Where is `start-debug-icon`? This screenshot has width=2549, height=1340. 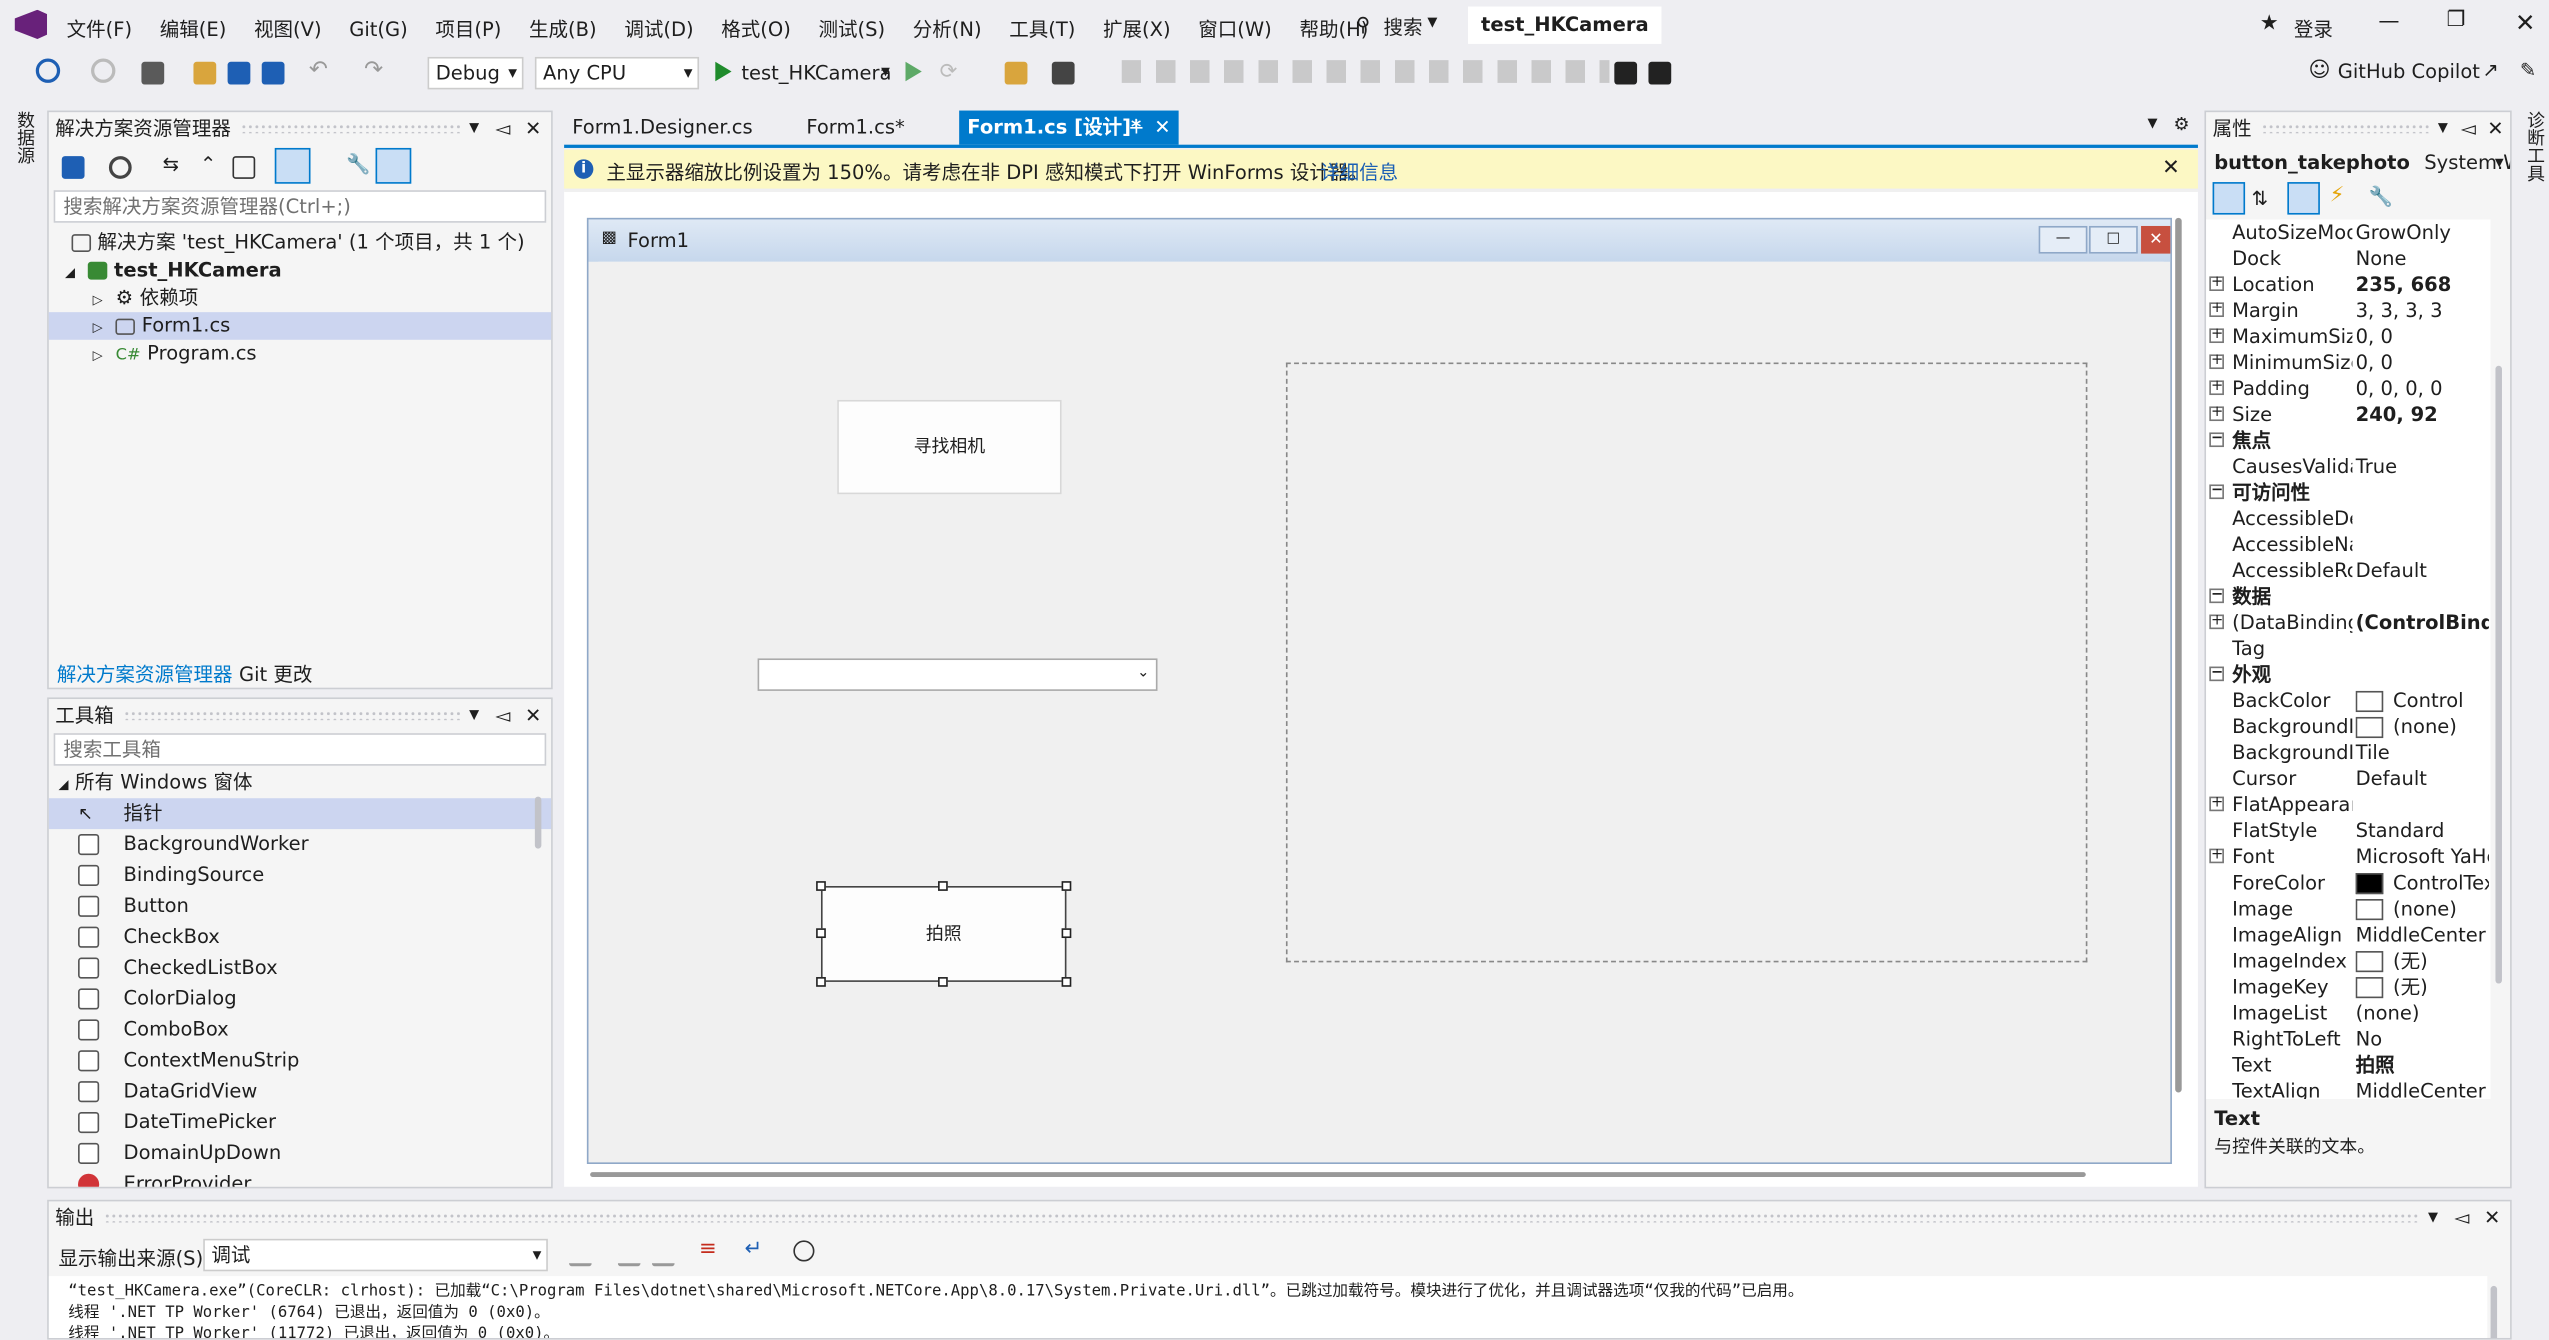 start-debug-icon is located at coordinates (723, 71).